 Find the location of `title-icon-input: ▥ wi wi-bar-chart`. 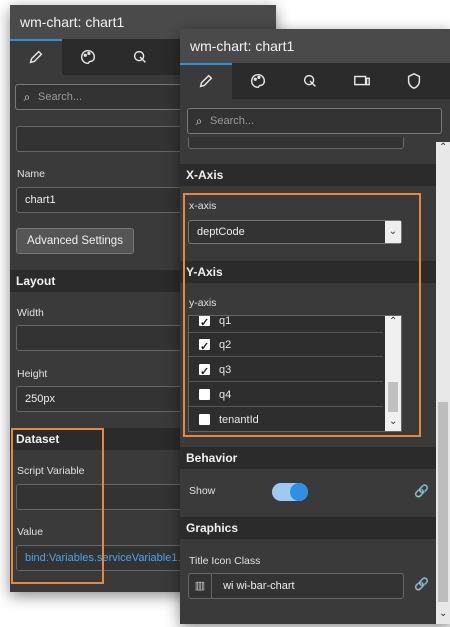

title-icon-input: ▥ wi wi-bar-chart is located at coordinates (296, 586).